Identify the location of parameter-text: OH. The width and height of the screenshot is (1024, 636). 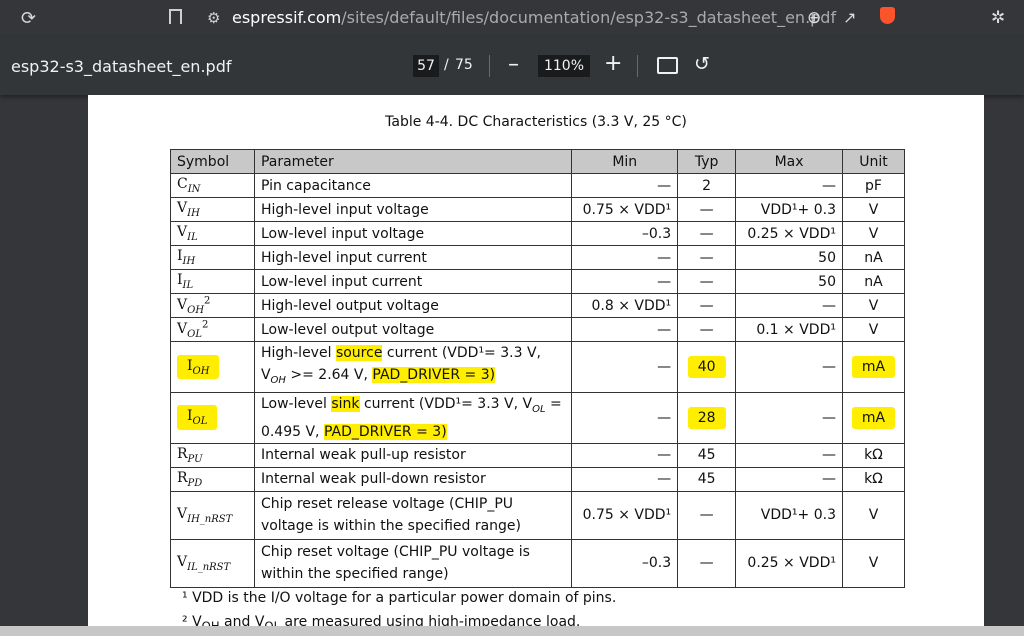
(278, 380).